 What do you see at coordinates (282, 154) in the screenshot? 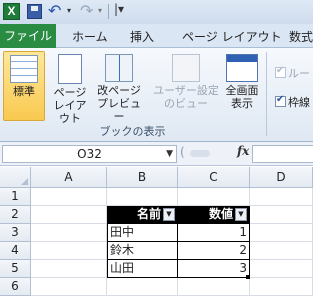
I see `formula-input` at bounding box center [282, 154].